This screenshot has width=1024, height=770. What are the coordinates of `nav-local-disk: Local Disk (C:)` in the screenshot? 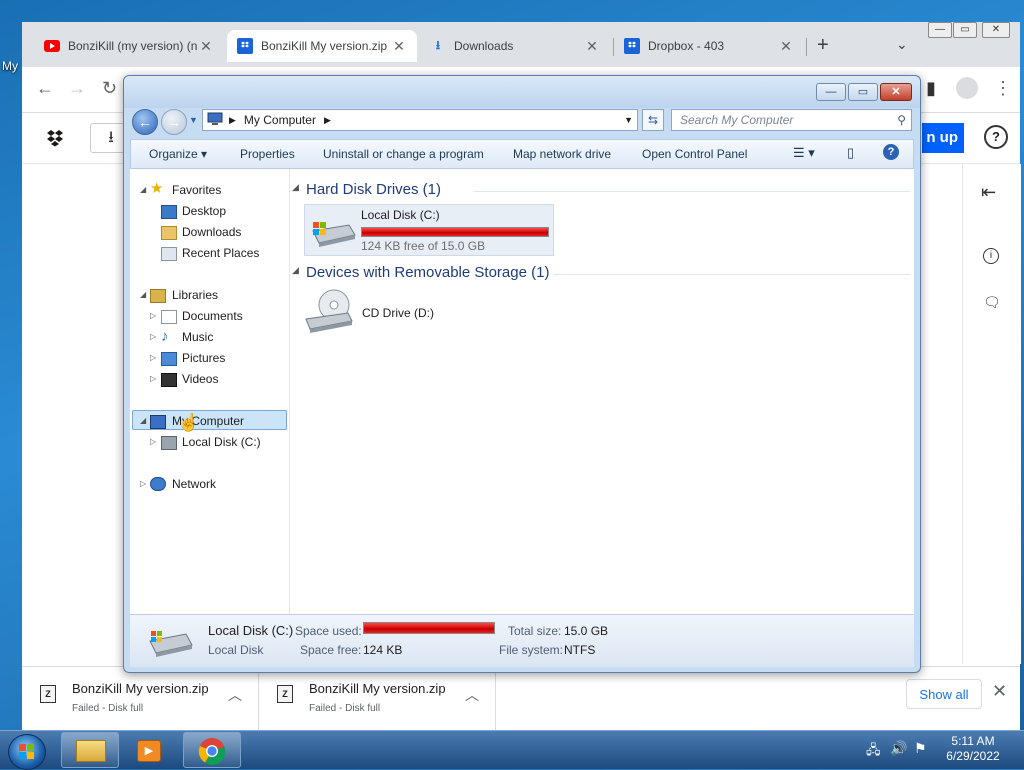 It's located at (221, 442).